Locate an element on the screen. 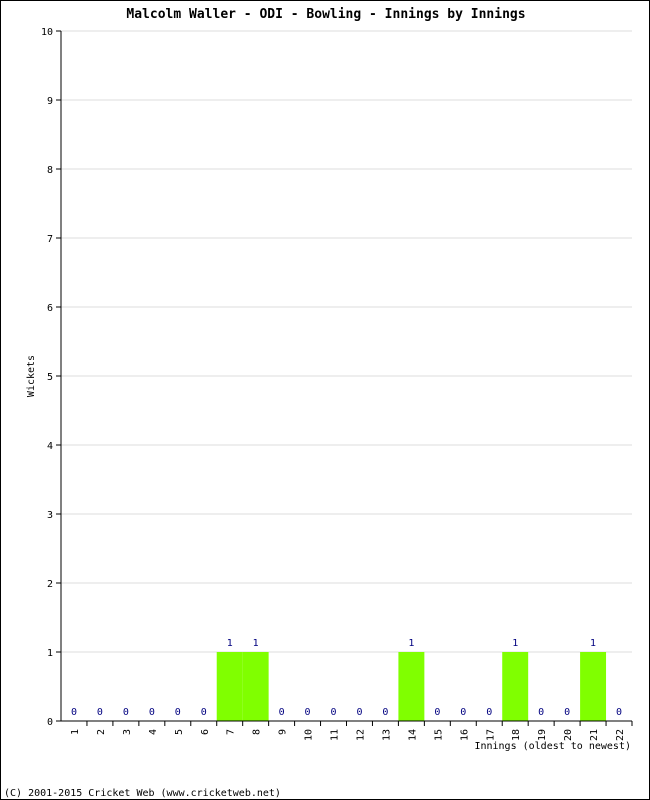 The height and width of the screenshot is (800, 650). y-tick-label: 10 is located at coordinates (47, 32).